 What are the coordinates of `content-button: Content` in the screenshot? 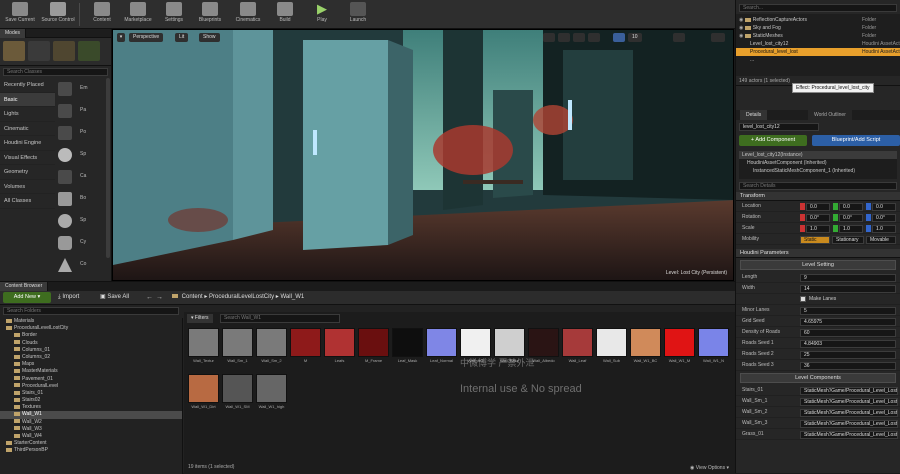 It's located at (102, 14).